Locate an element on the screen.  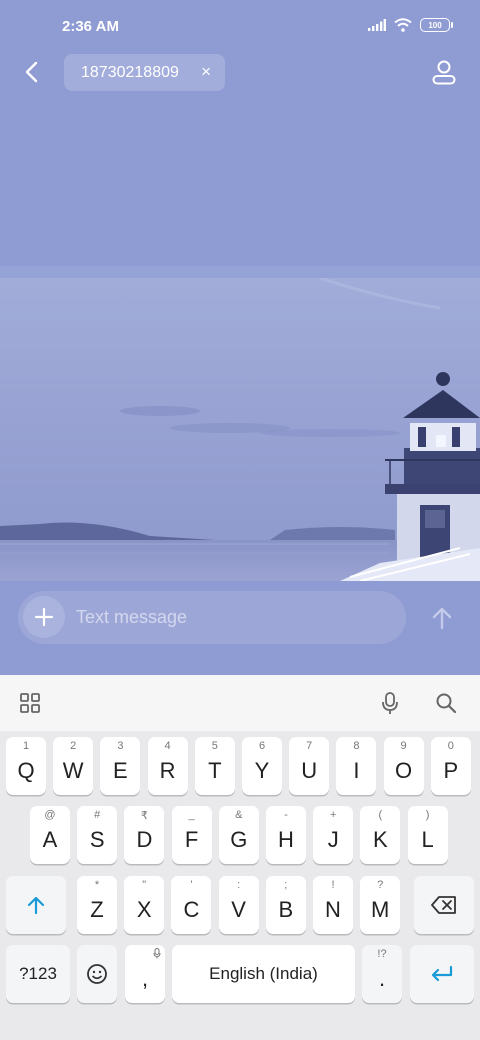
key-c: ' C is located at coordinates (191, 905).